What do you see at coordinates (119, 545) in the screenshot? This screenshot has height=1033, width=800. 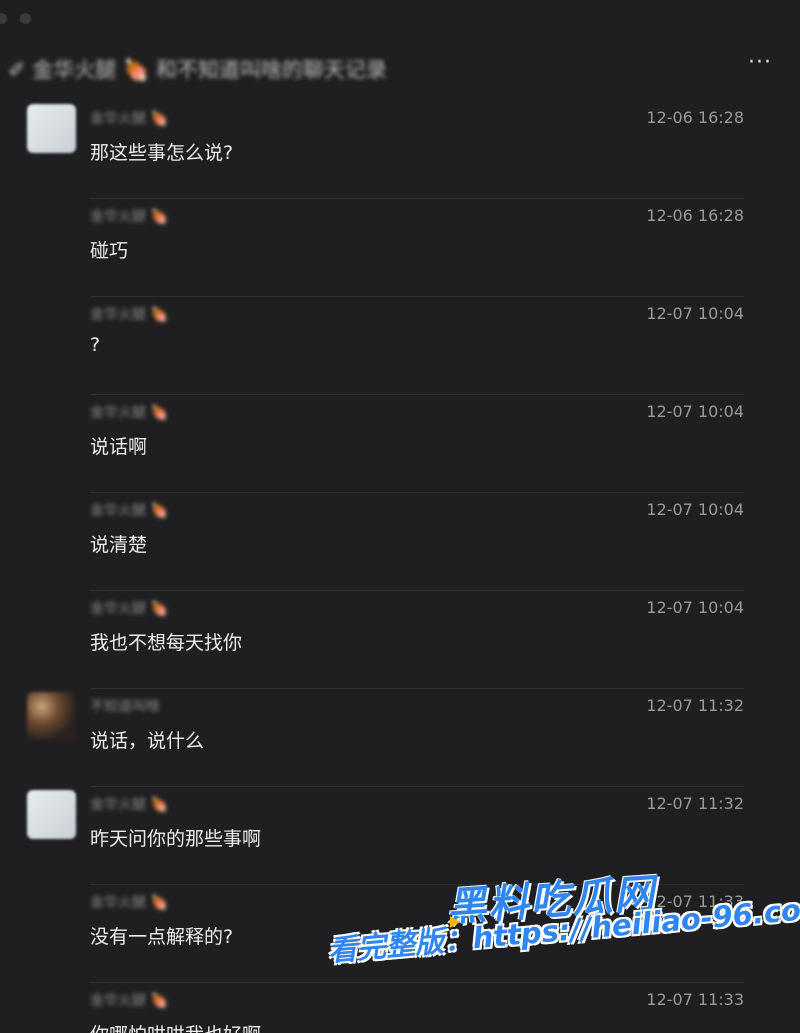 I see `message-text: 说清楚` at bounding box center [119, 545].